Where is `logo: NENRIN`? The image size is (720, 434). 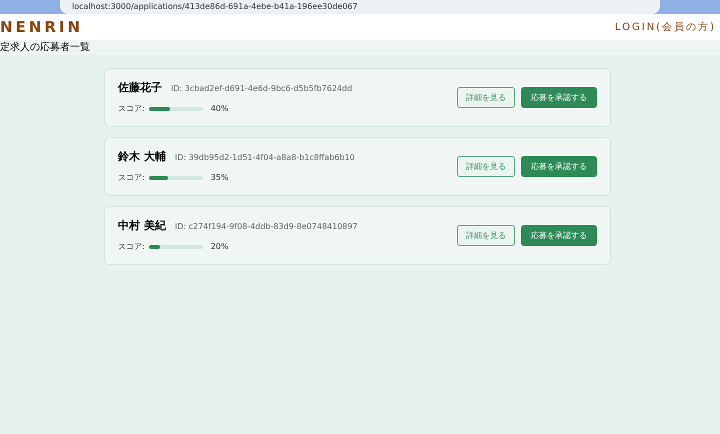
logo: NENRIN is located at coordinates (42, 27).